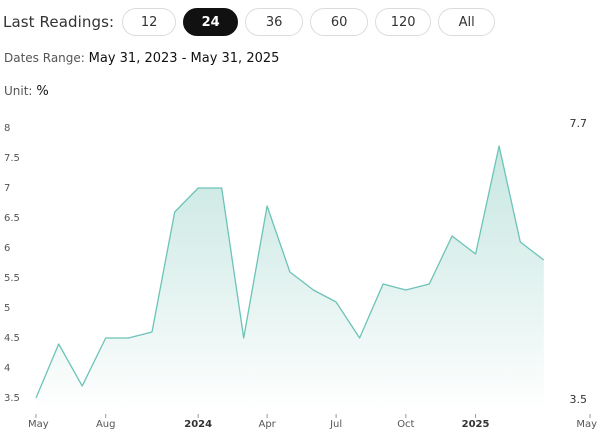 The image size is (602, 440). I want to click on readings-toolbar: Last Readings: 12 24 36 60 120 All, so click(252, 22).